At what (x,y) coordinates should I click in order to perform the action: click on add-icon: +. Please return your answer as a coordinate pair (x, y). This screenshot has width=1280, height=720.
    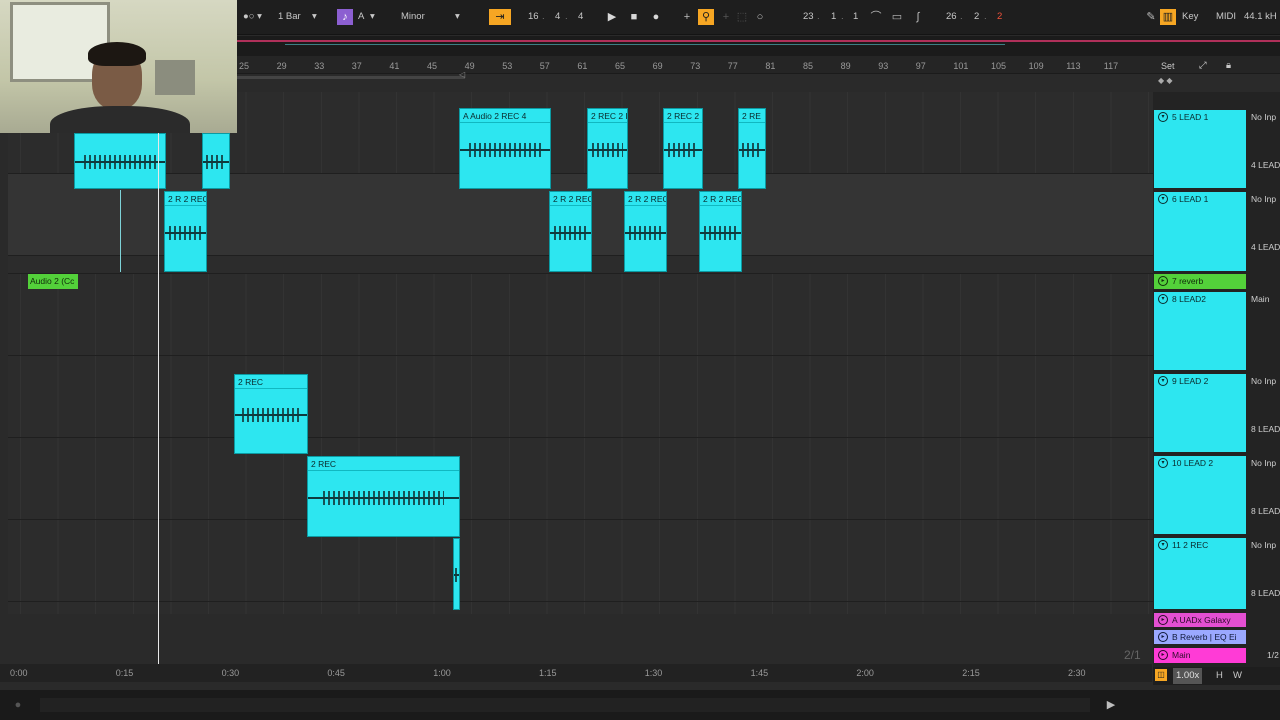
    Looking at the image, I should click on (687, 17).